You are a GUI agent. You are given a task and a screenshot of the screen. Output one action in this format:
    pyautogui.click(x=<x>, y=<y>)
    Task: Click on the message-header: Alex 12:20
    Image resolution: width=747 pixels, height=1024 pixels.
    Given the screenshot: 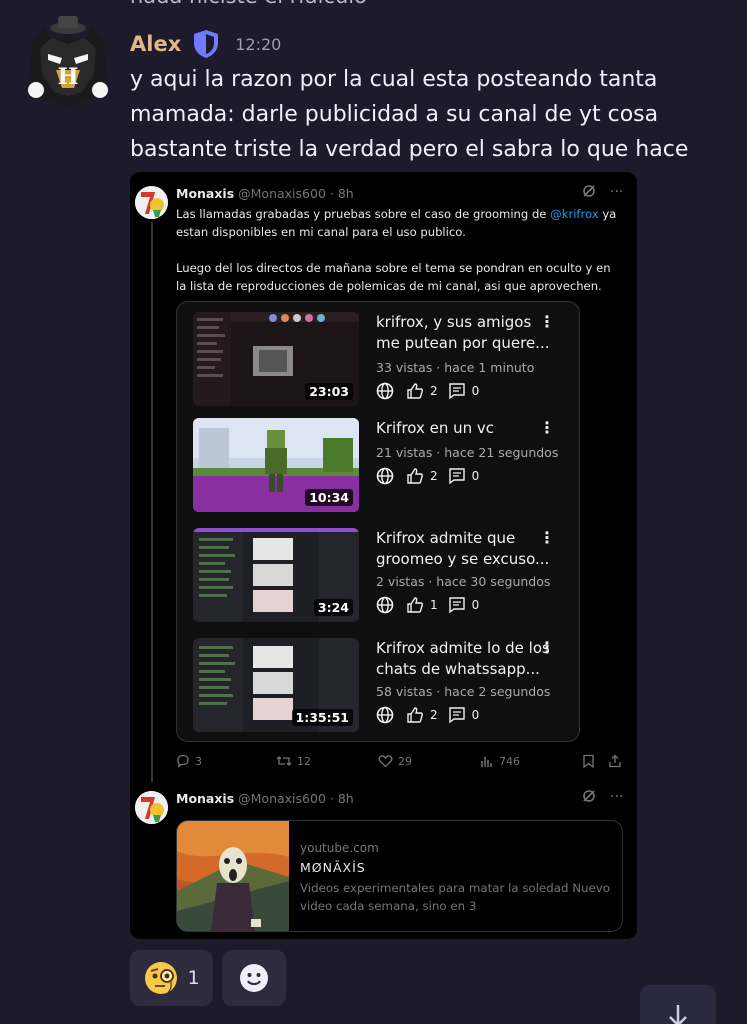 What is the action you would take?
    pyautogui.click(x=205, y=44)
    